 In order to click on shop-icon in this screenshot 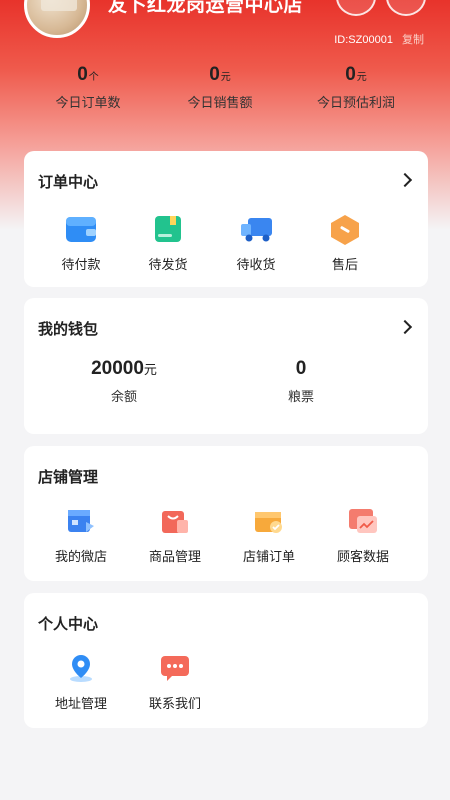, I will do `click(81, 521)`.